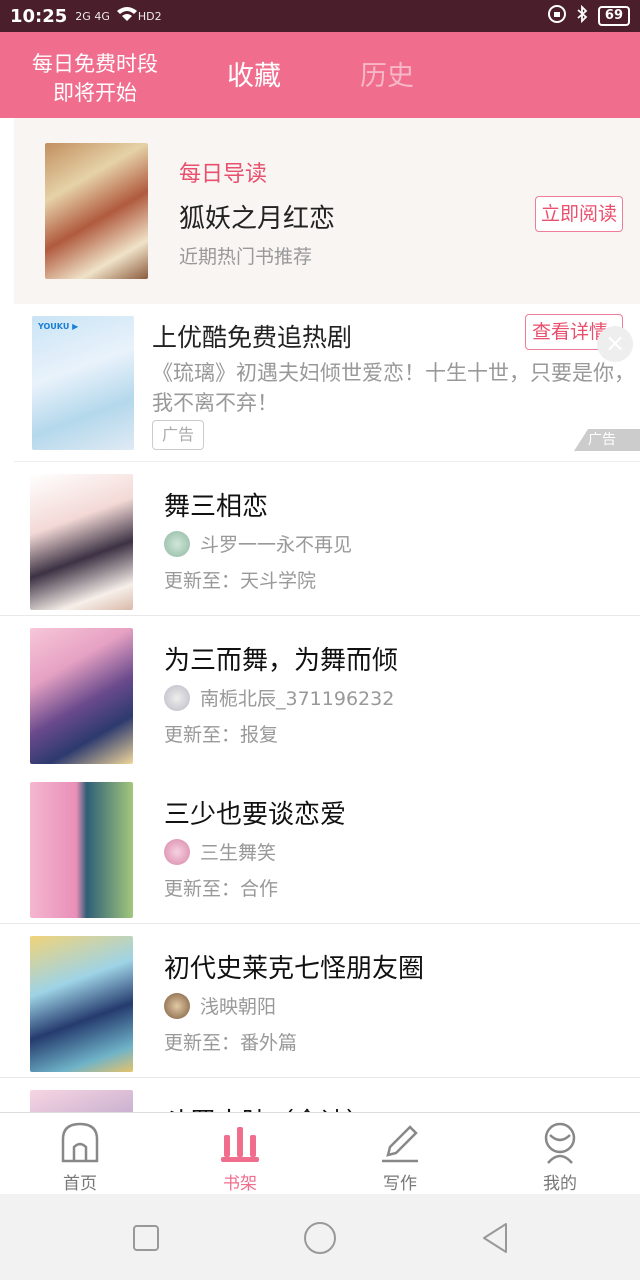 The width and height of the screenshot is (640, 1280). I want to click on ad-corner-mark: 广告, so click(607, 440).